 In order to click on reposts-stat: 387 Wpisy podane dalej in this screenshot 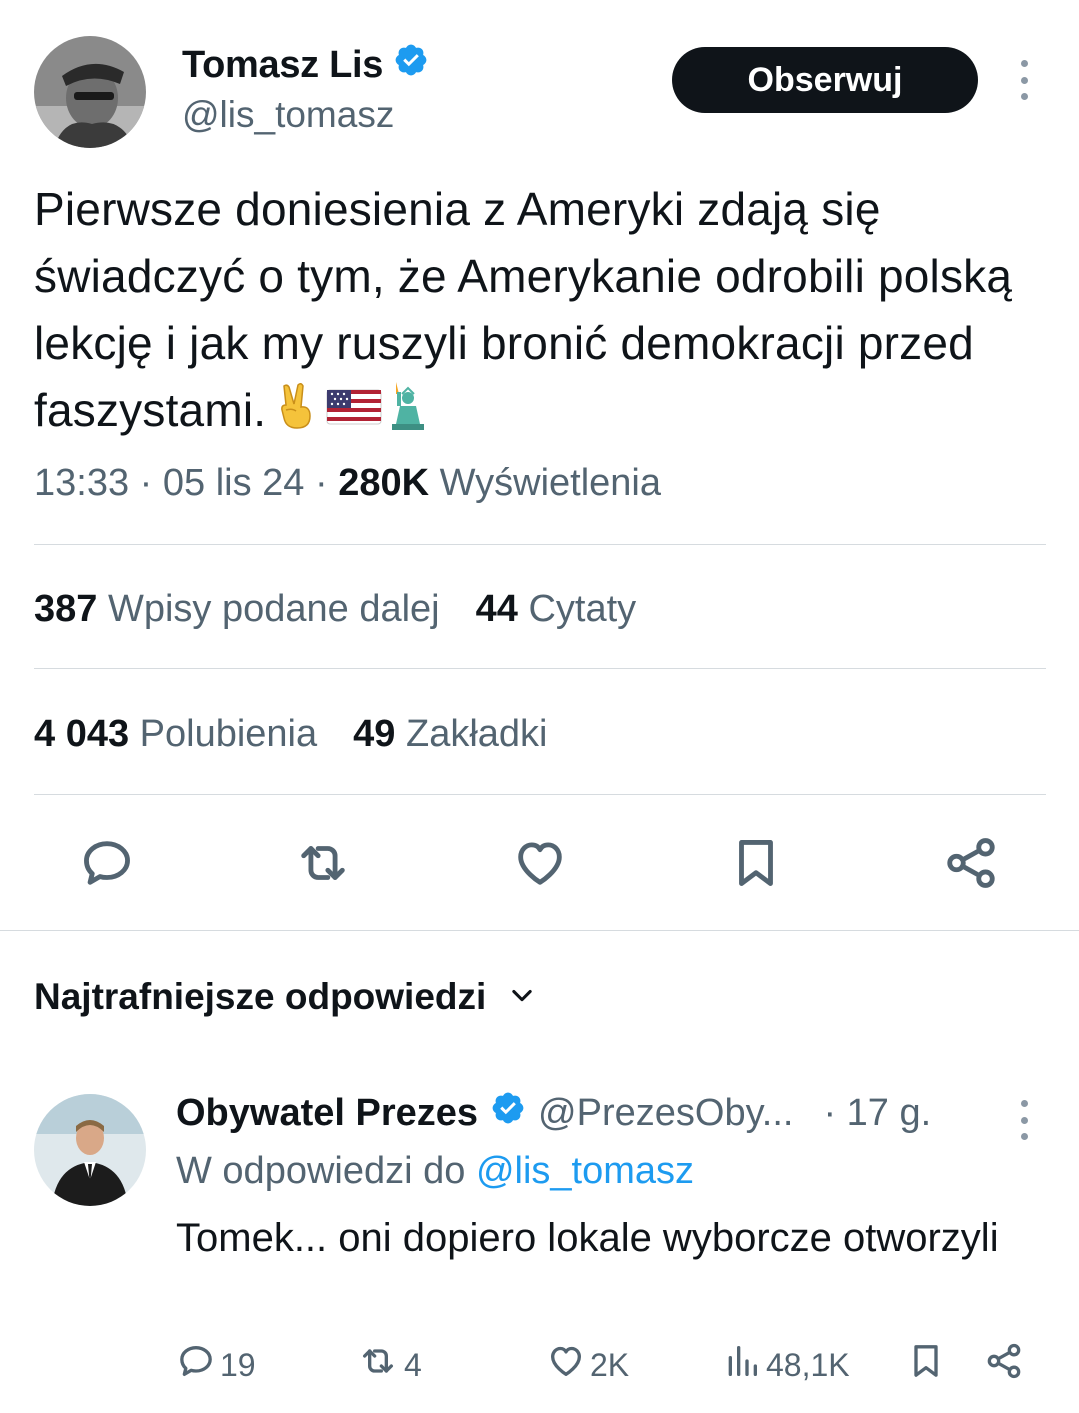, I will do `click(237, 609)`.